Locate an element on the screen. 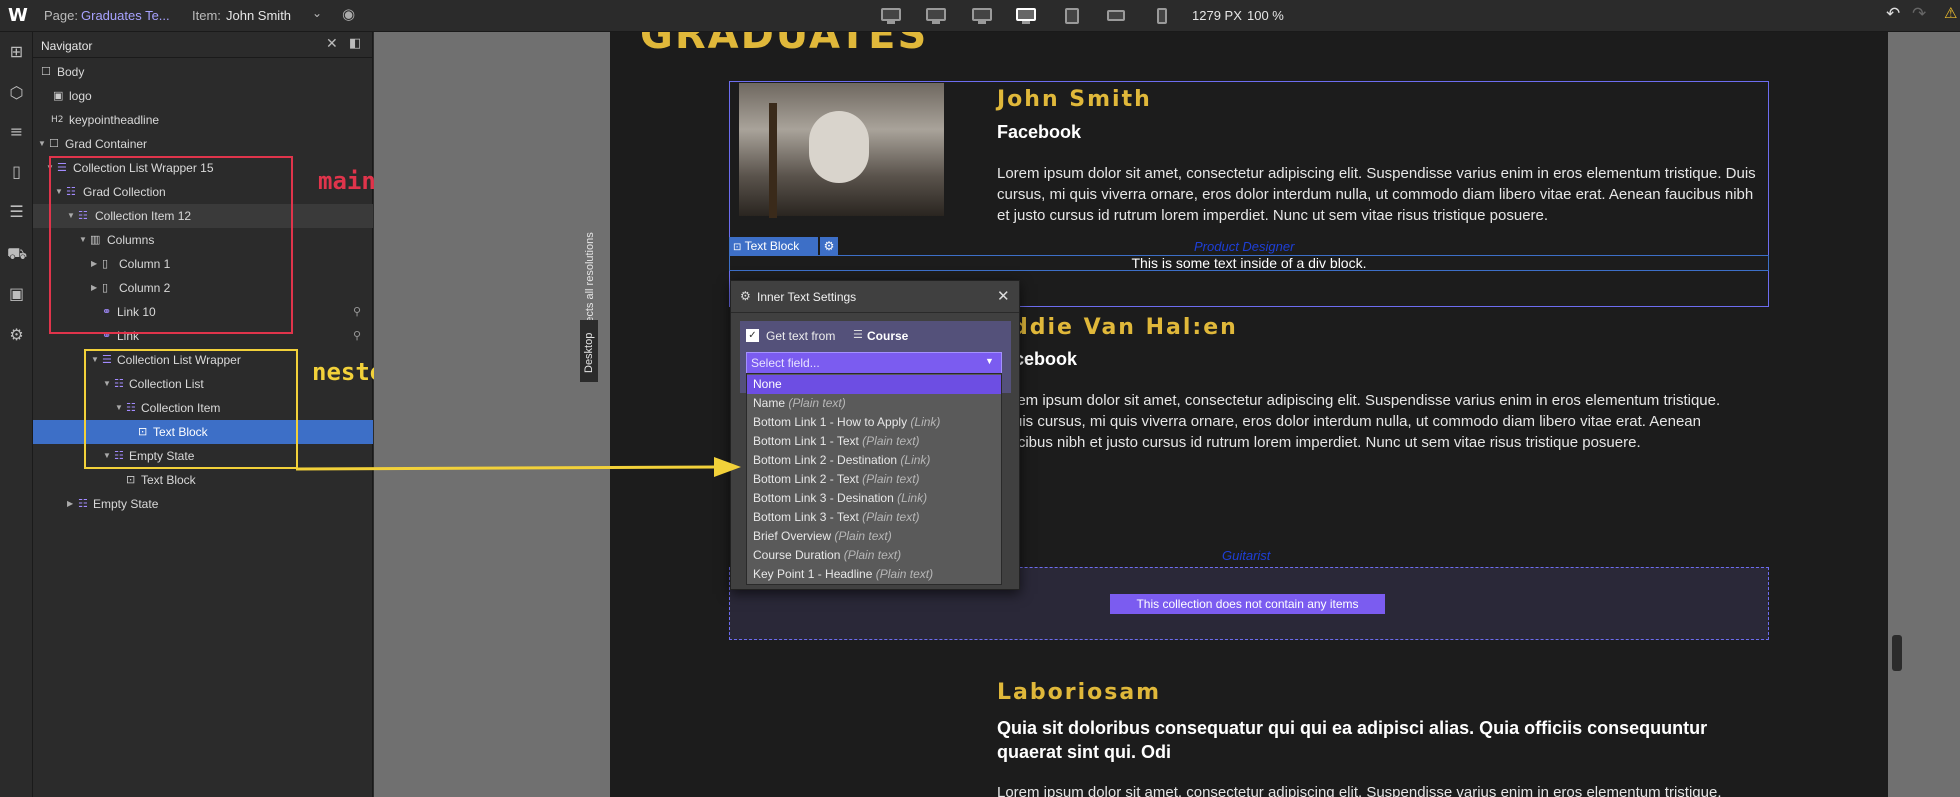 This screenshot has width=1960, height=797. tree-row-grad-container: ▼ ☐ Grad Container is located at coordinates (203, 144).